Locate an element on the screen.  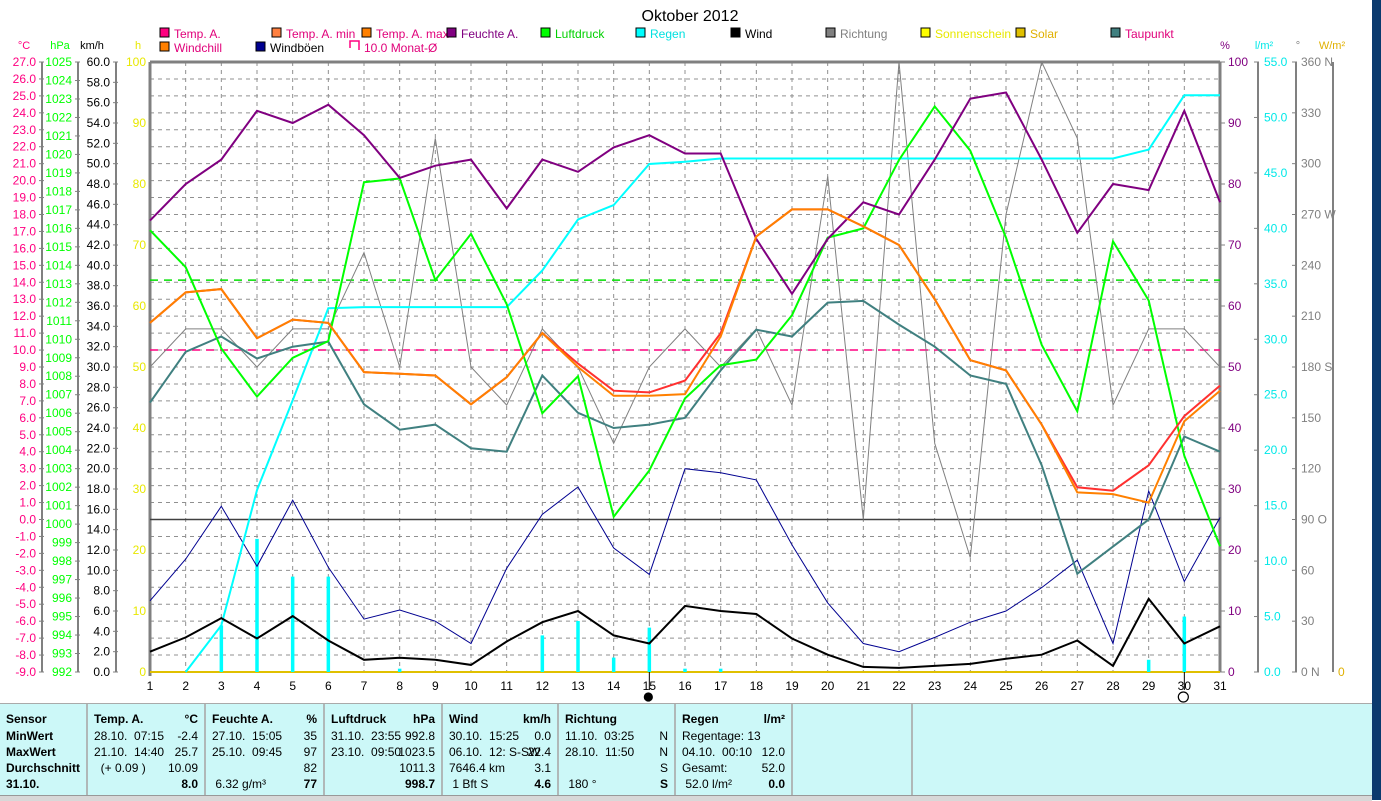
rain-tick-label: 15.0 is located at coordinates (1276, 506).